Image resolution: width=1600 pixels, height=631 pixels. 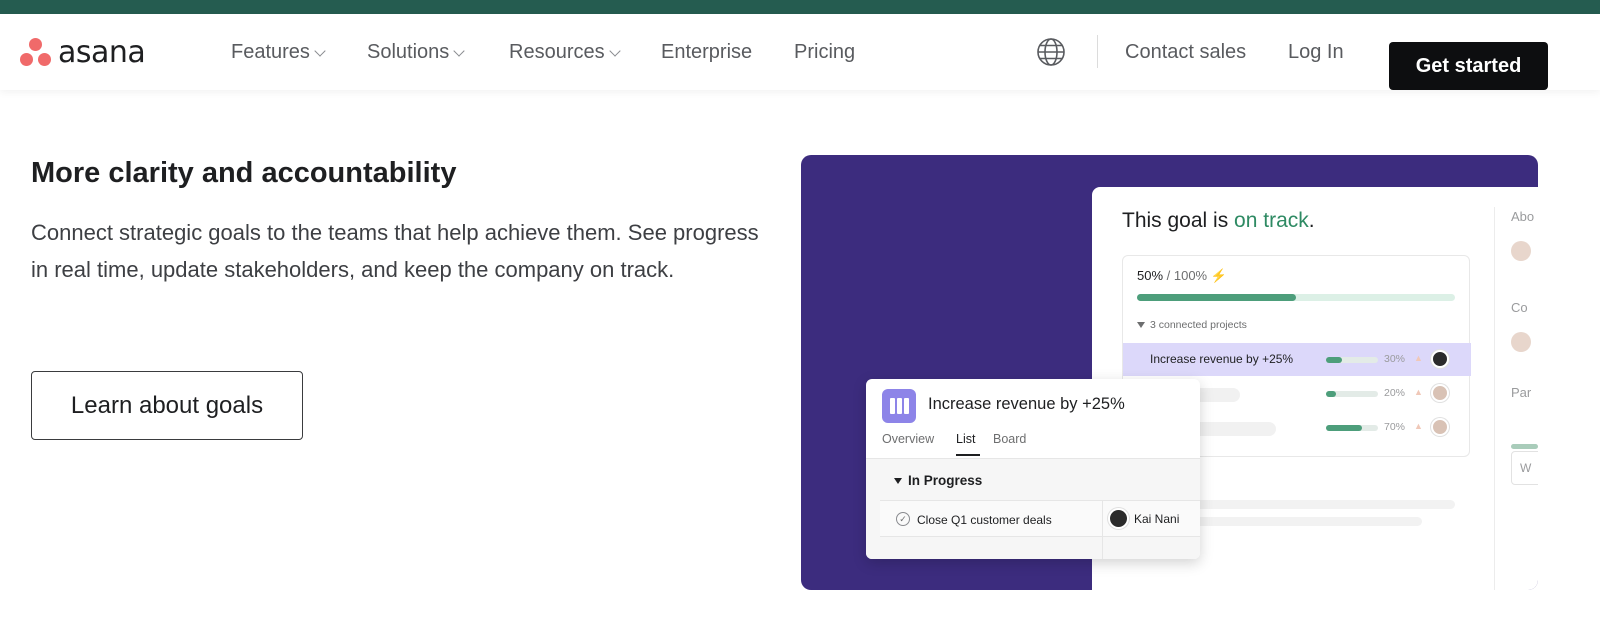 I want to click on side-panel-label: Abo, so click(x=1523, y=216).